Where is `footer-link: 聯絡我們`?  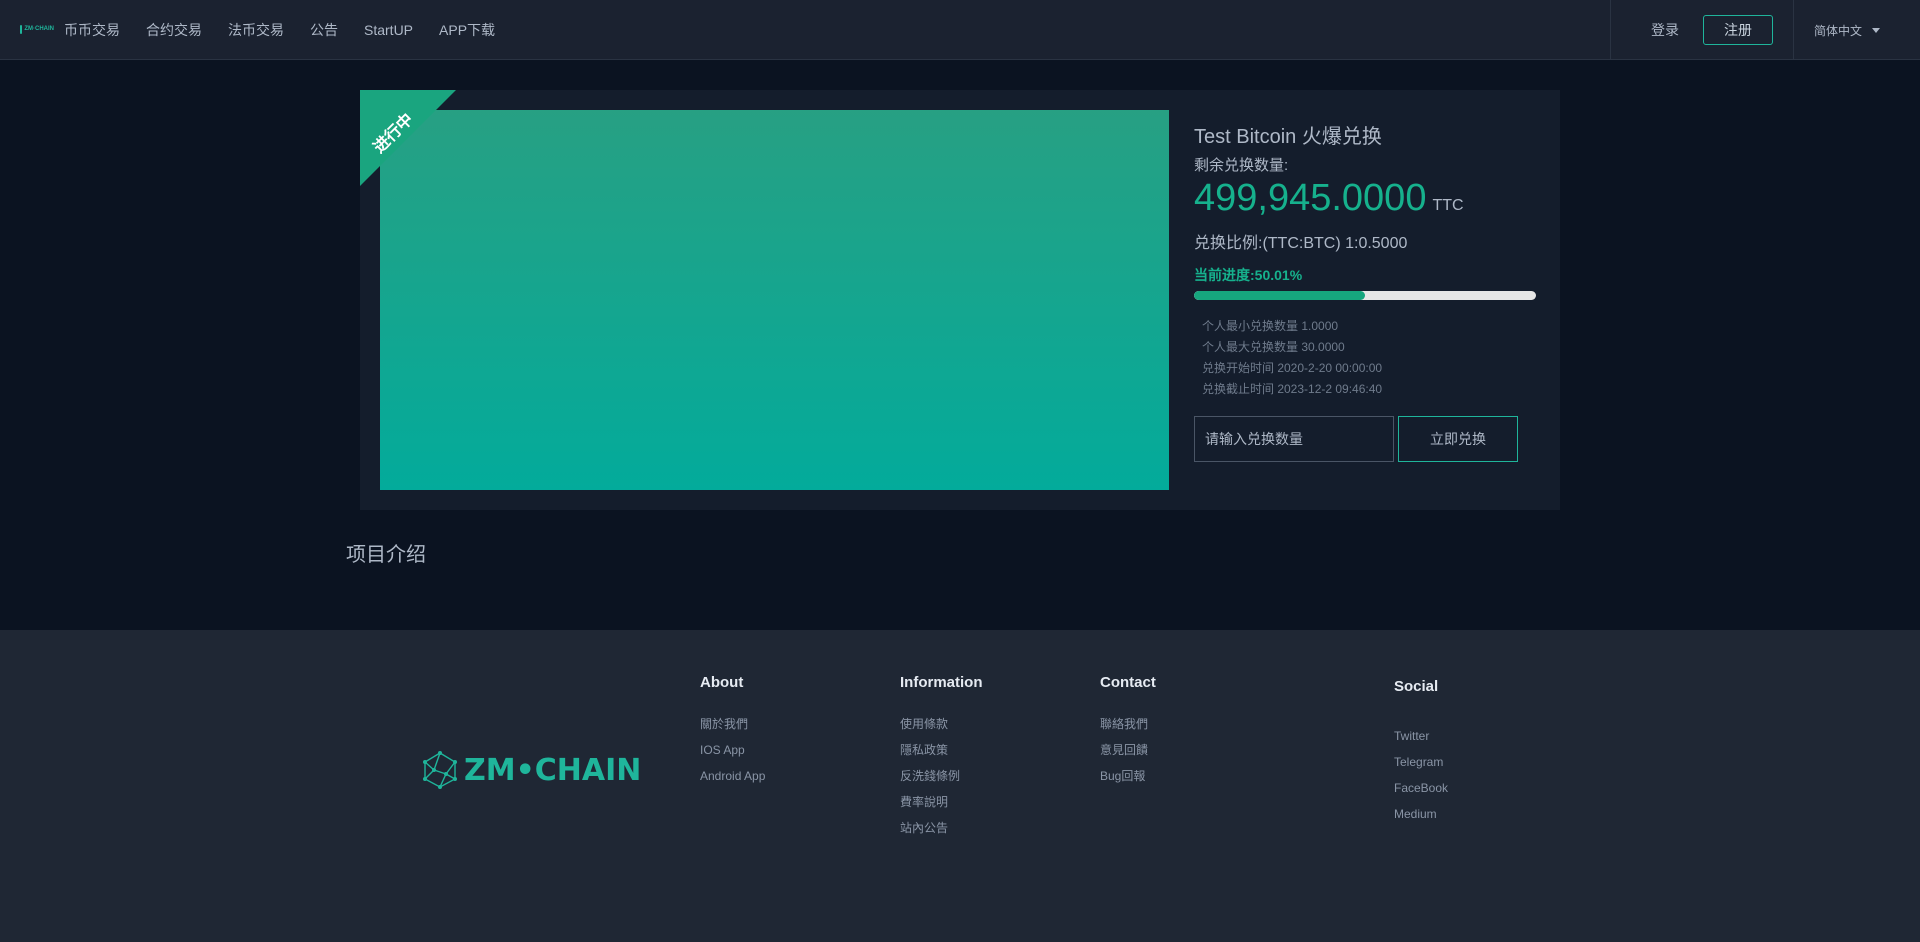 footer-link: 聯絡我們 is located at coordinates (1128, 724).